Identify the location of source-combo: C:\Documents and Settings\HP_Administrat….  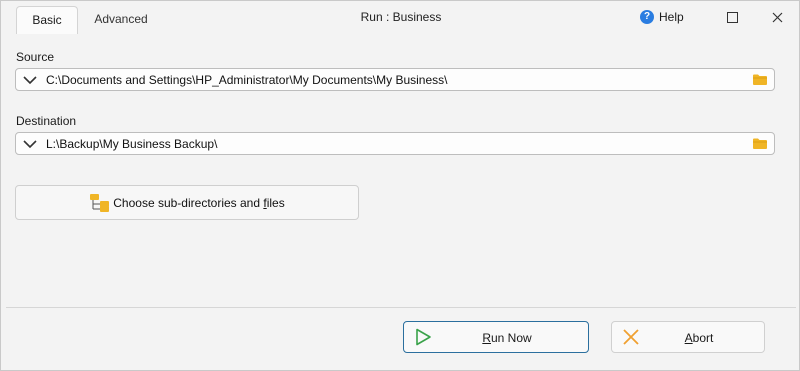
(395, 79).